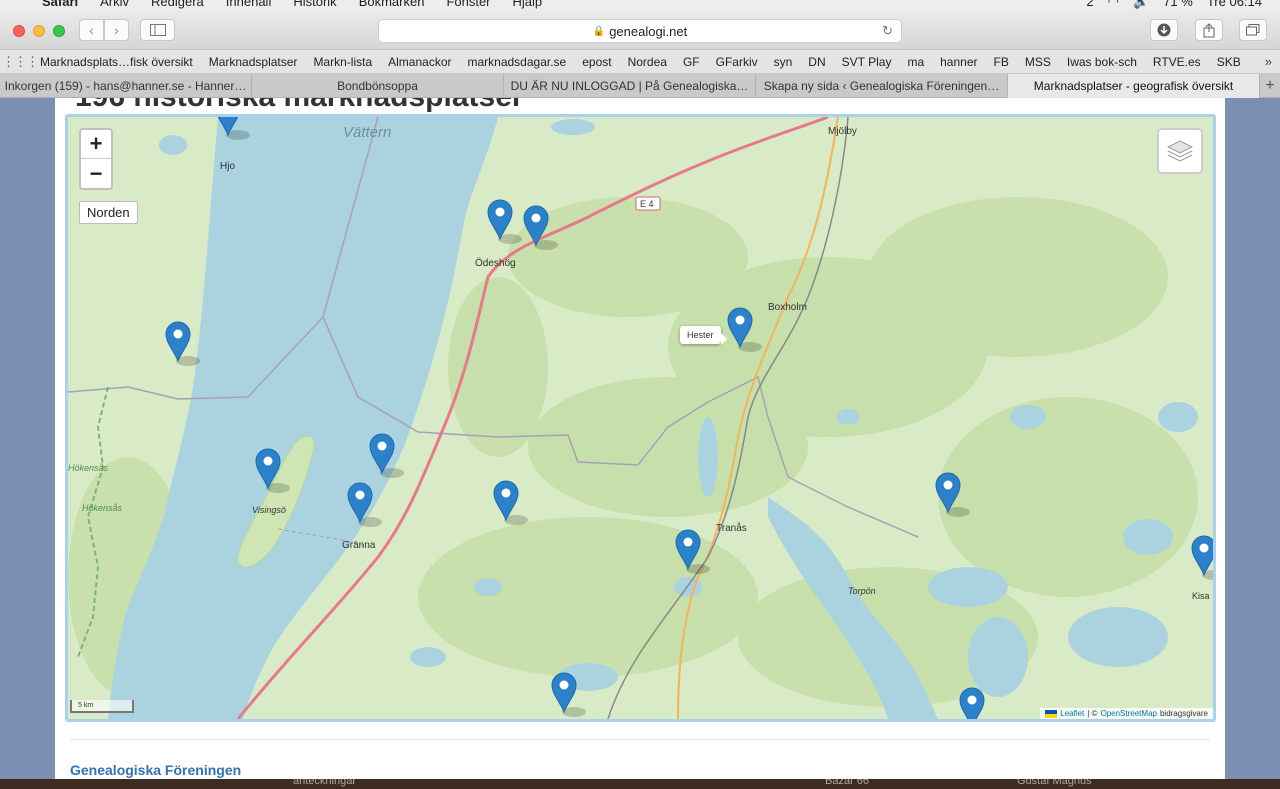  What do you see at coordinates (1268, 61) in the screenshot?
I see `bookmarks-overflow-icon: »` at bounding box center [1268, 61].